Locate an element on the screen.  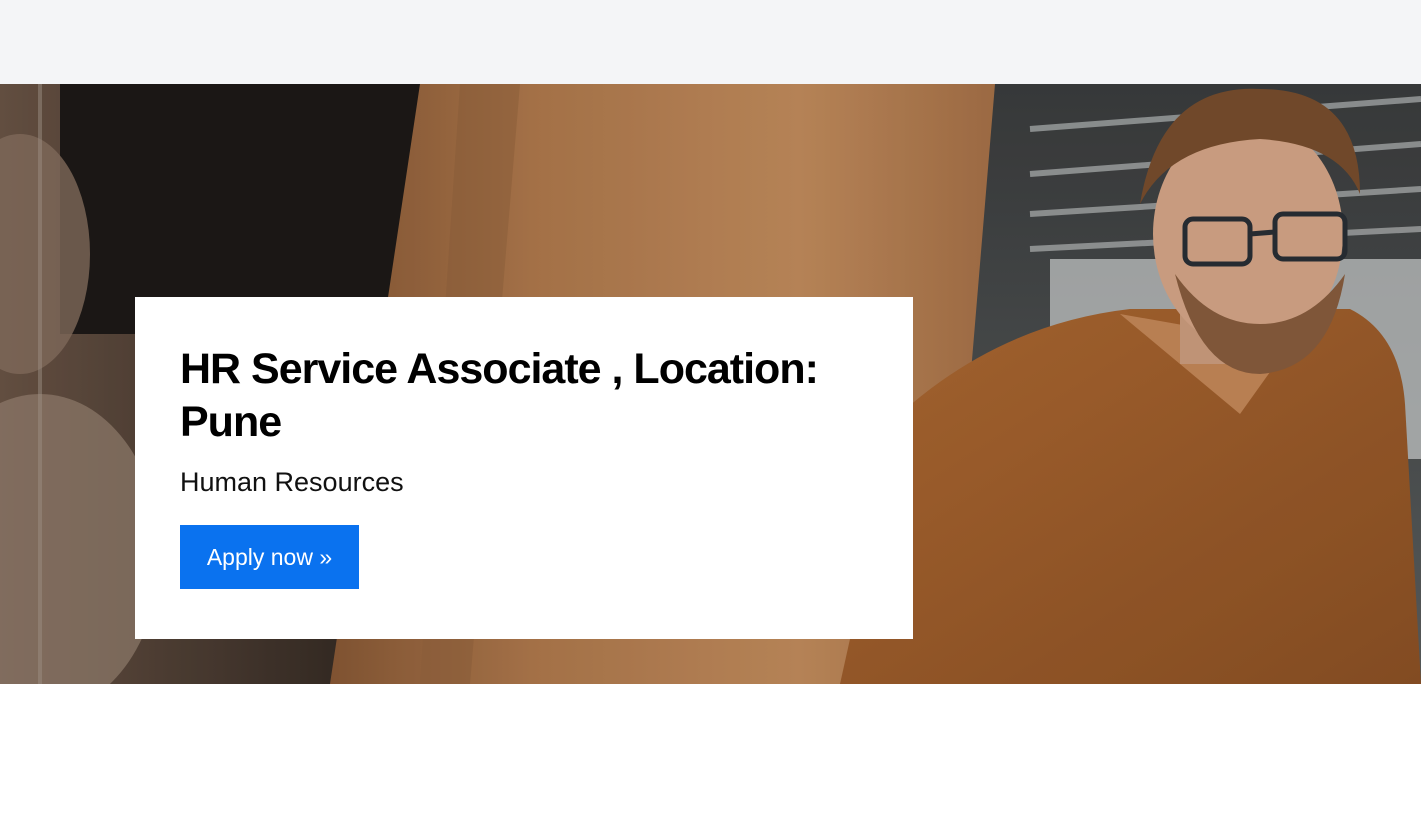
apply-now-button: Apply now » is located at coordinates (269, 557).